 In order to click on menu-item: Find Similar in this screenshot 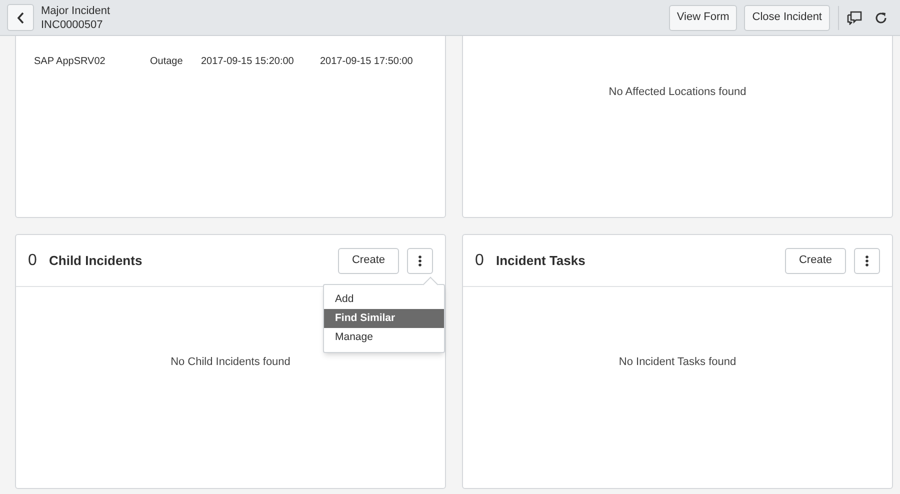, I will do `click(384, 318)`.